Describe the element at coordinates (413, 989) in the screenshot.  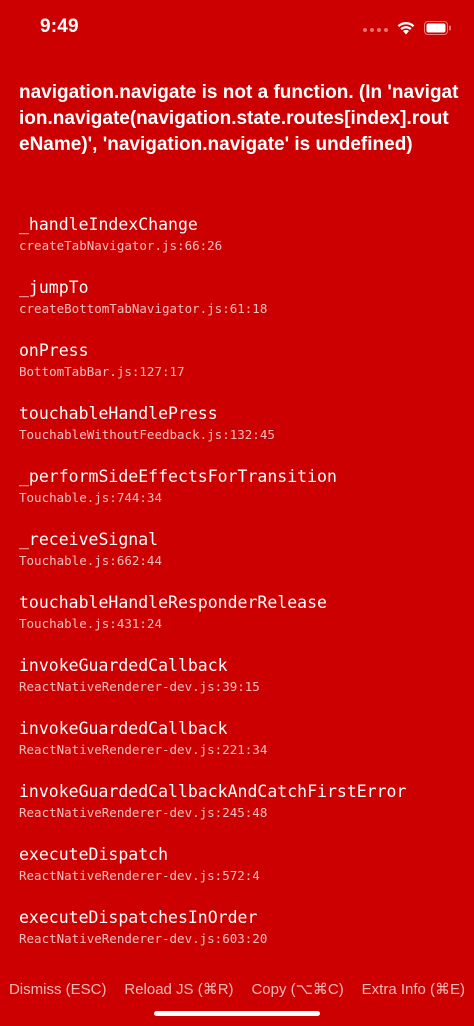
I see `extra-info-button: Extra Info (⌘E)` at that location.